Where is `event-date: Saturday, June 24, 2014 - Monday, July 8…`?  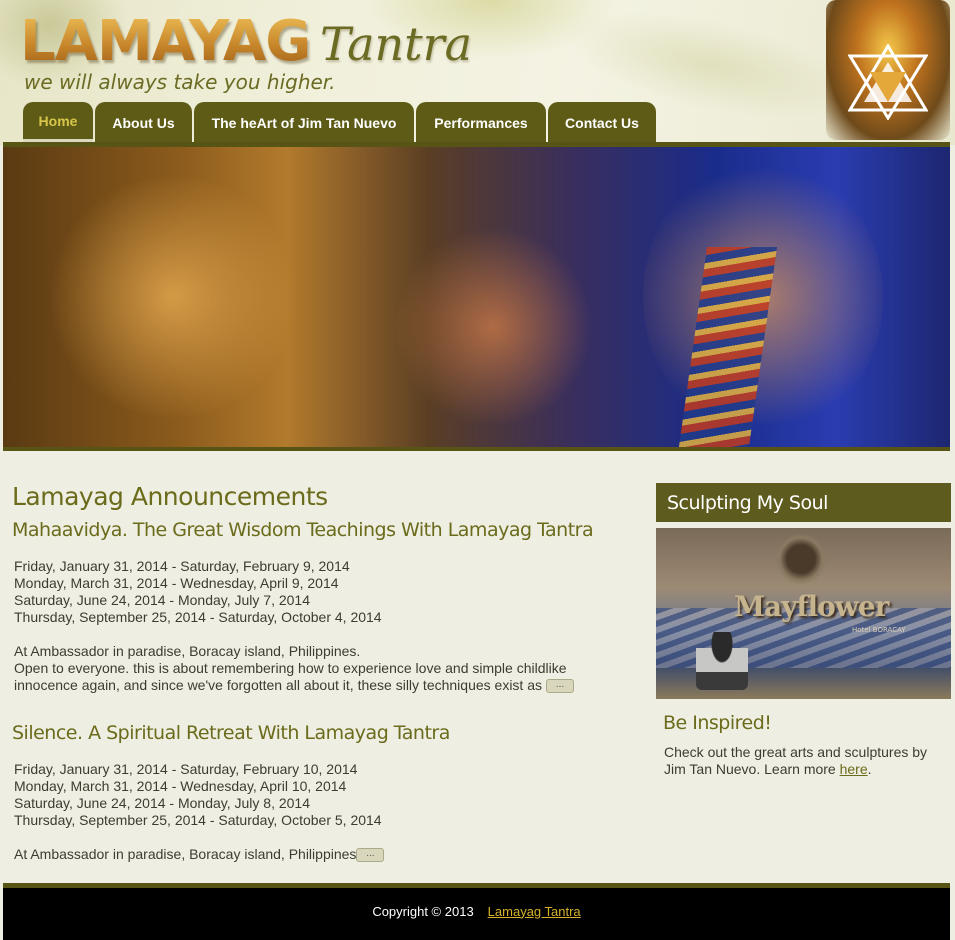 event-date: Saturday, June 24, 2014 - Monday, July 8… is located at coordinates (162, 803).